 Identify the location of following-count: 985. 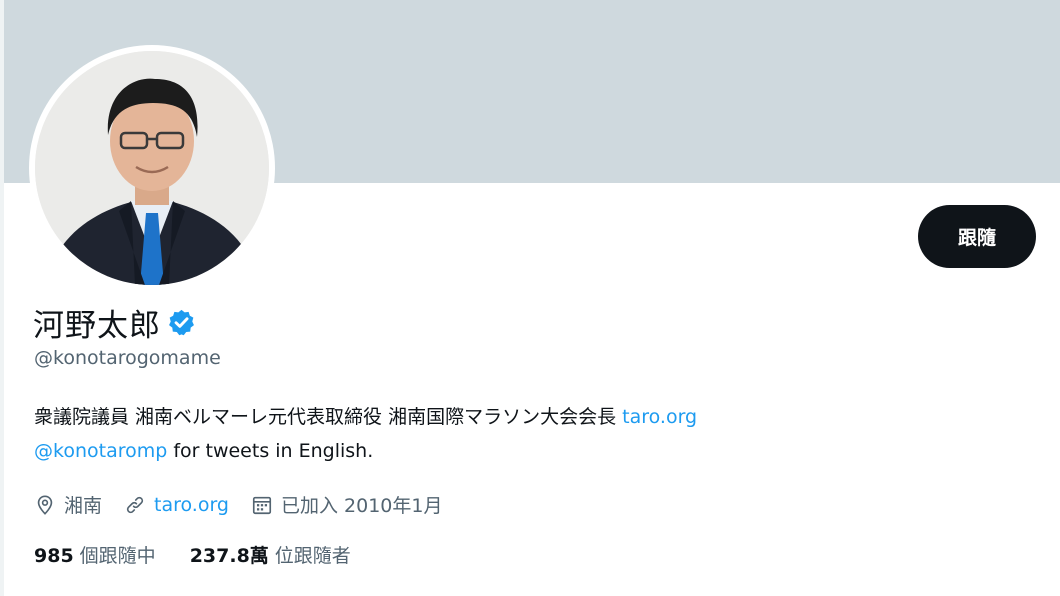
(54, 556).